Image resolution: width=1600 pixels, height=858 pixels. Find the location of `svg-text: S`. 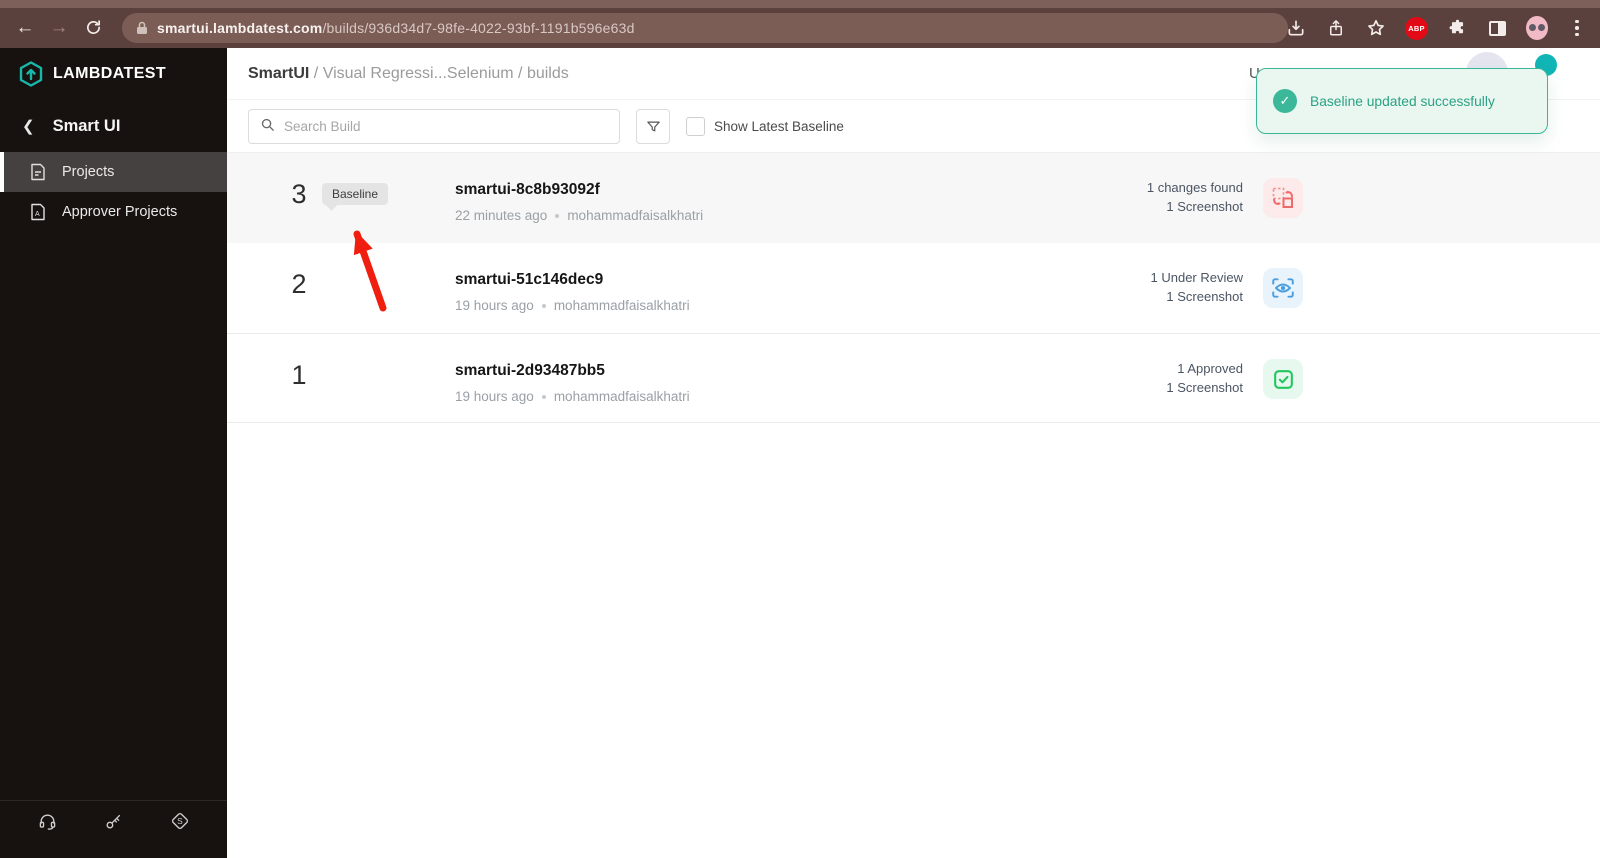

svg-text: S is located at coordinates (180, 821).